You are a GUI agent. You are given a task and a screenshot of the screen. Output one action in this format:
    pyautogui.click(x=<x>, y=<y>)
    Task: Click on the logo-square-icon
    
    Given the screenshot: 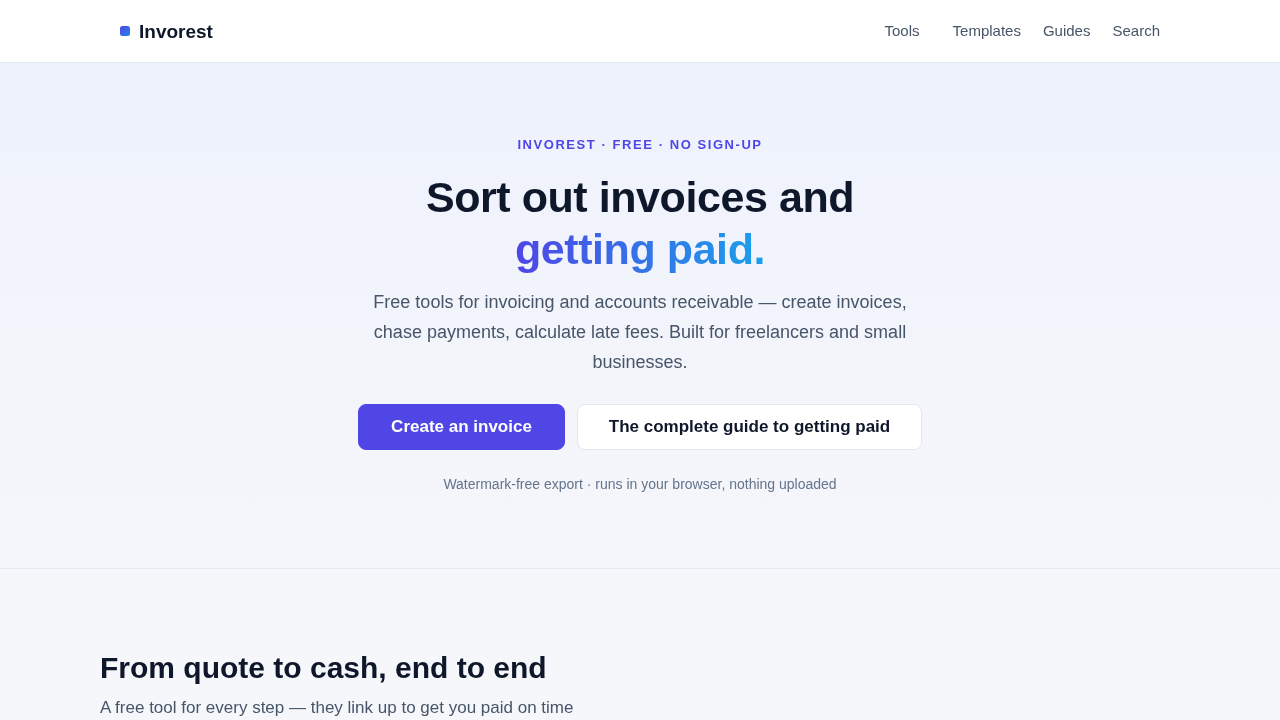 What is the action you would take?
    pyautogui.click(x=125, y=31)
    